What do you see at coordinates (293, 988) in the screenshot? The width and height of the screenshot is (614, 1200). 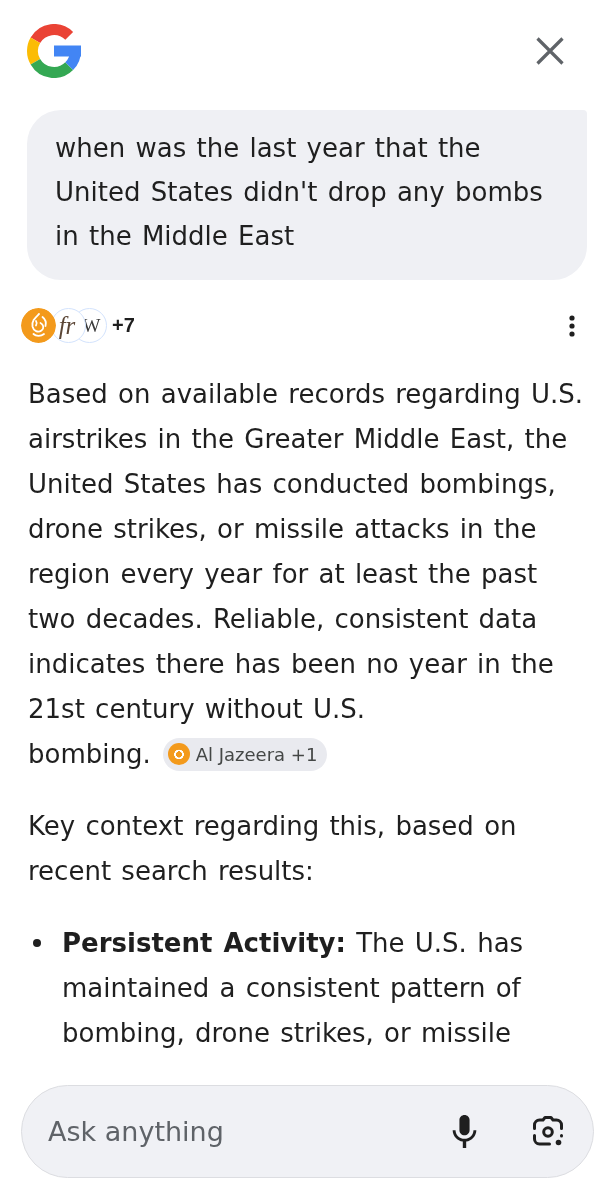 I see `bullet-text: Persistent Activity: The U.S. has maintained a consistent pattern of bombing, drone strikes, or missile` at bounding box center [293, 988].